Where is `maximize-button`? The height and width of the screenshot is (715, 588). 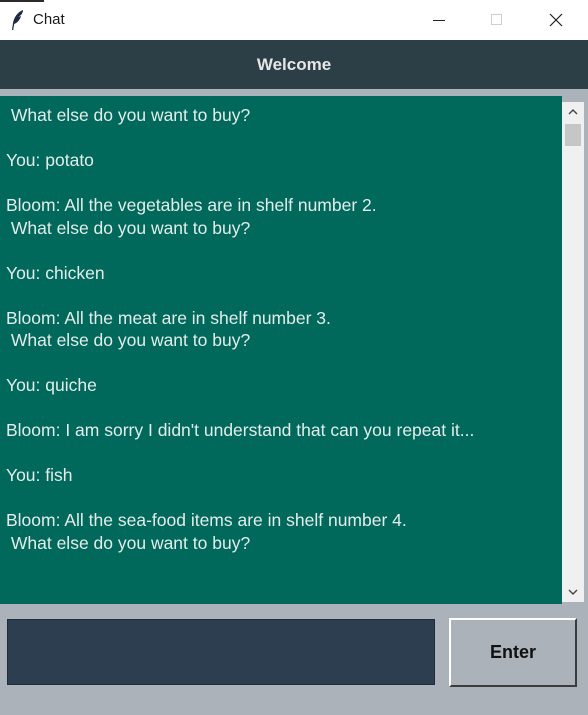
maximize-button is located at coordinates (497, 20).